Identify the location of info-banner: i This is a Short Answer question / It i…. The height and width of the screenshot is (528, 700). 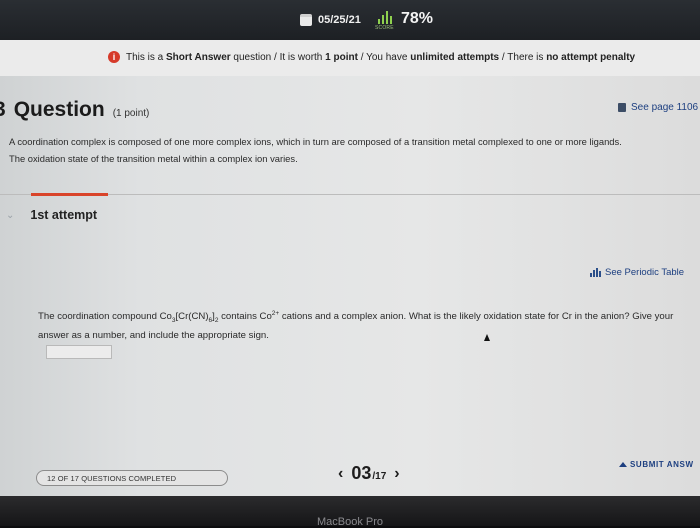
(350, 58).